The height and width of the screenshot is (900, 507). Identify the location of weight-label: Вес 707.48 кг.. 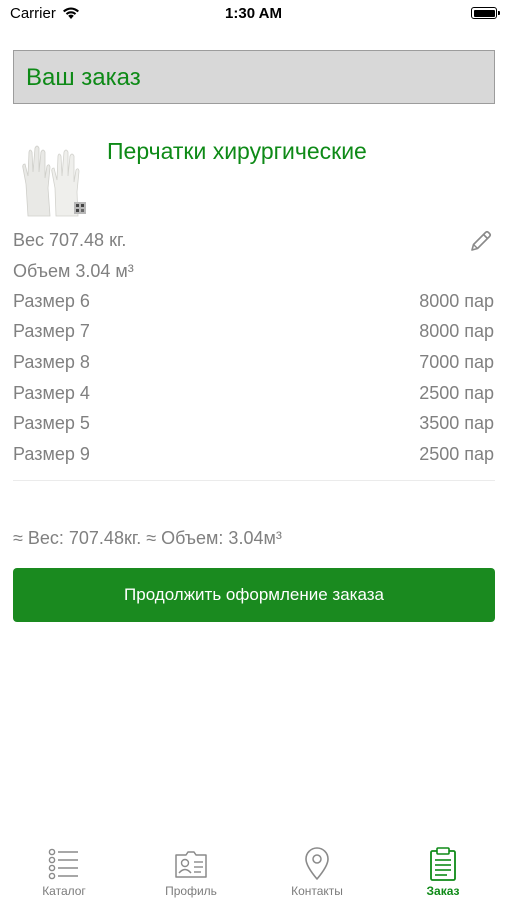
(70, 240).